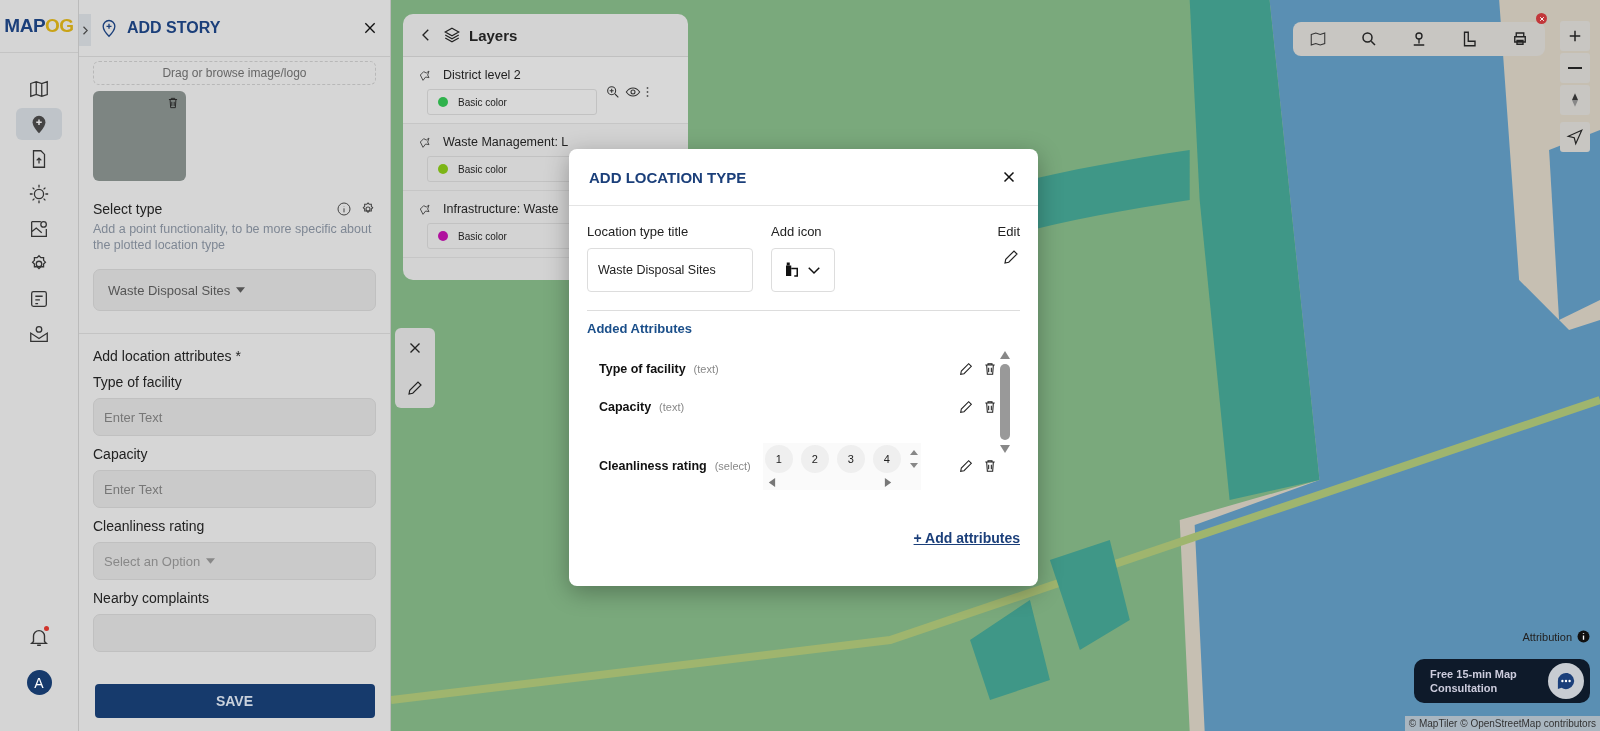 Image resolution: width=1600 pixels, height=731 pixels. What do you see at coordinates (39, 637) in the screenshot?
I see `notification-button` at bounding box center [39, 637].